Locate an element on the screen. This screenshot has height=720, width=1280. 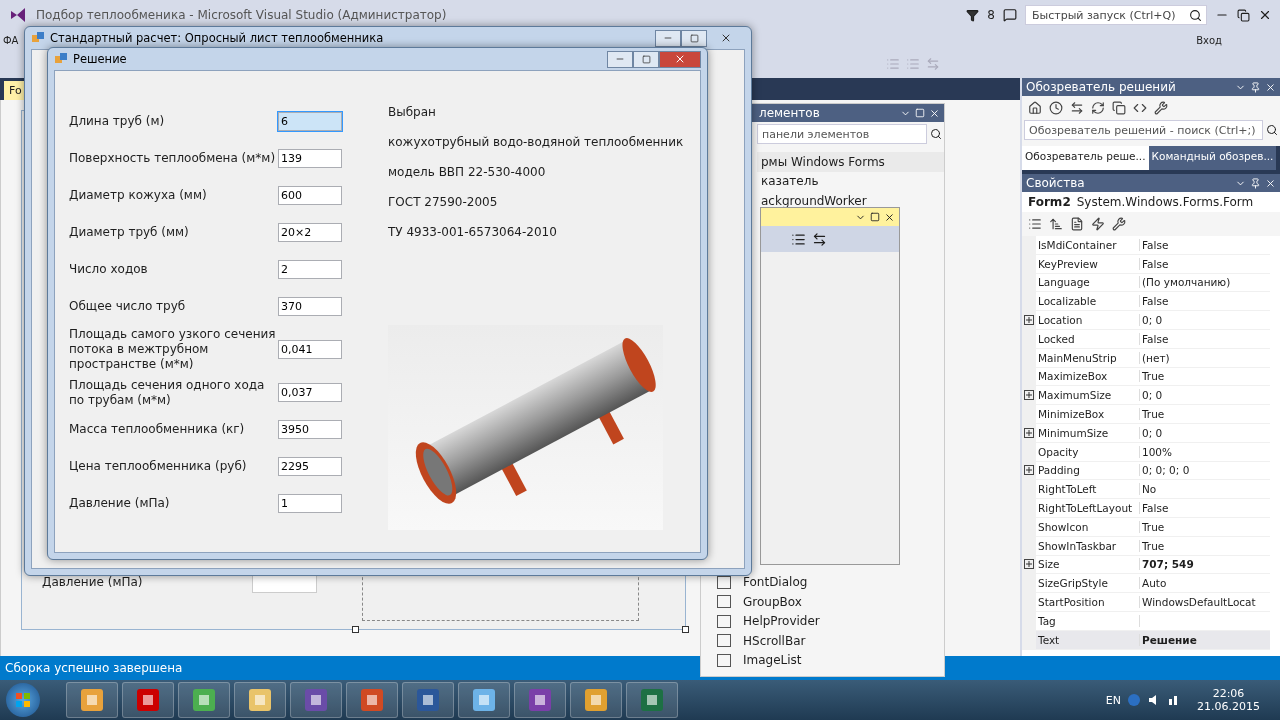
property-value: Auto is located at coordinates (1205, 583).